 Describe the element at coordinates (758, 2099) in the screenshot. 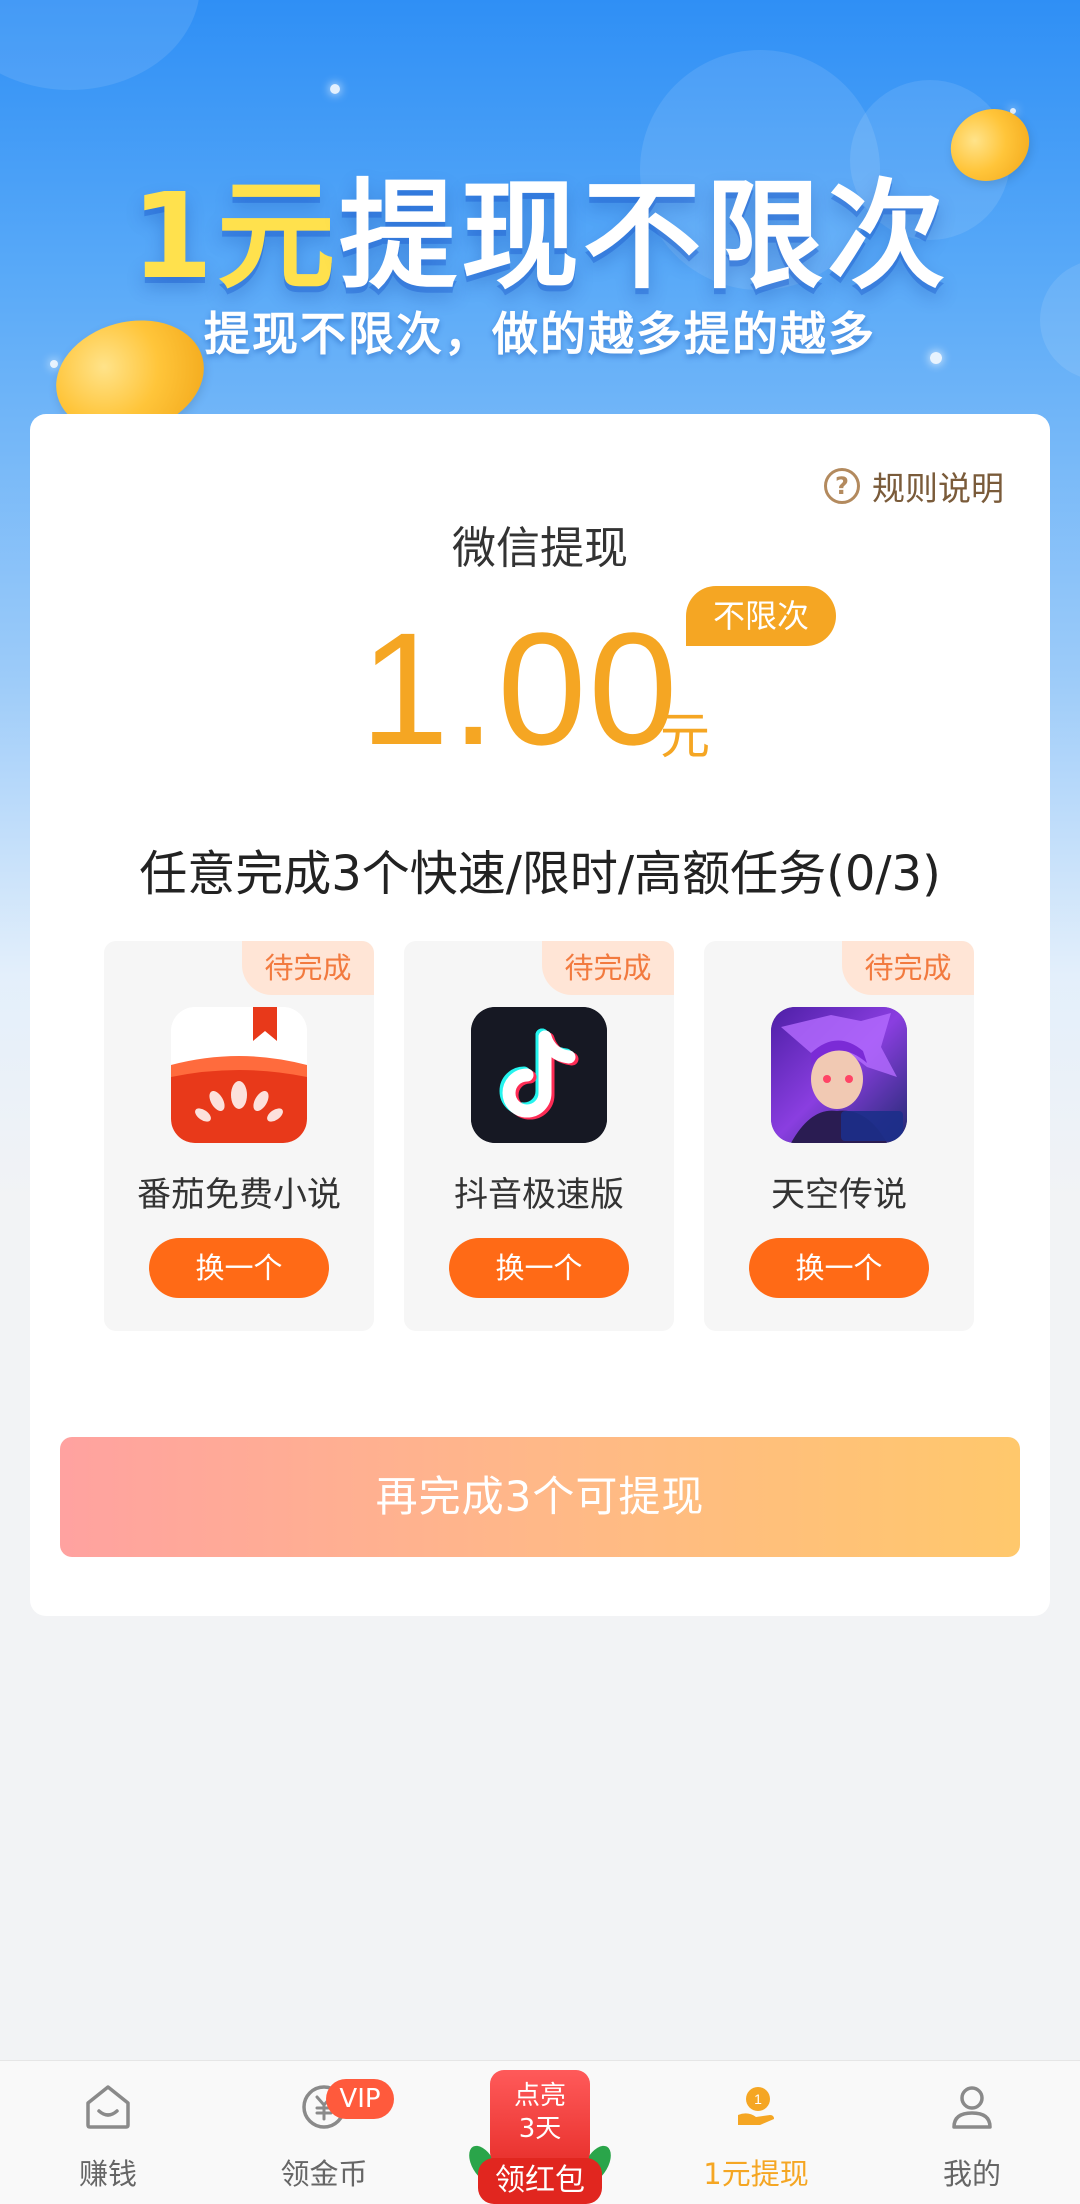

I see `svg-text: 1` at that location.